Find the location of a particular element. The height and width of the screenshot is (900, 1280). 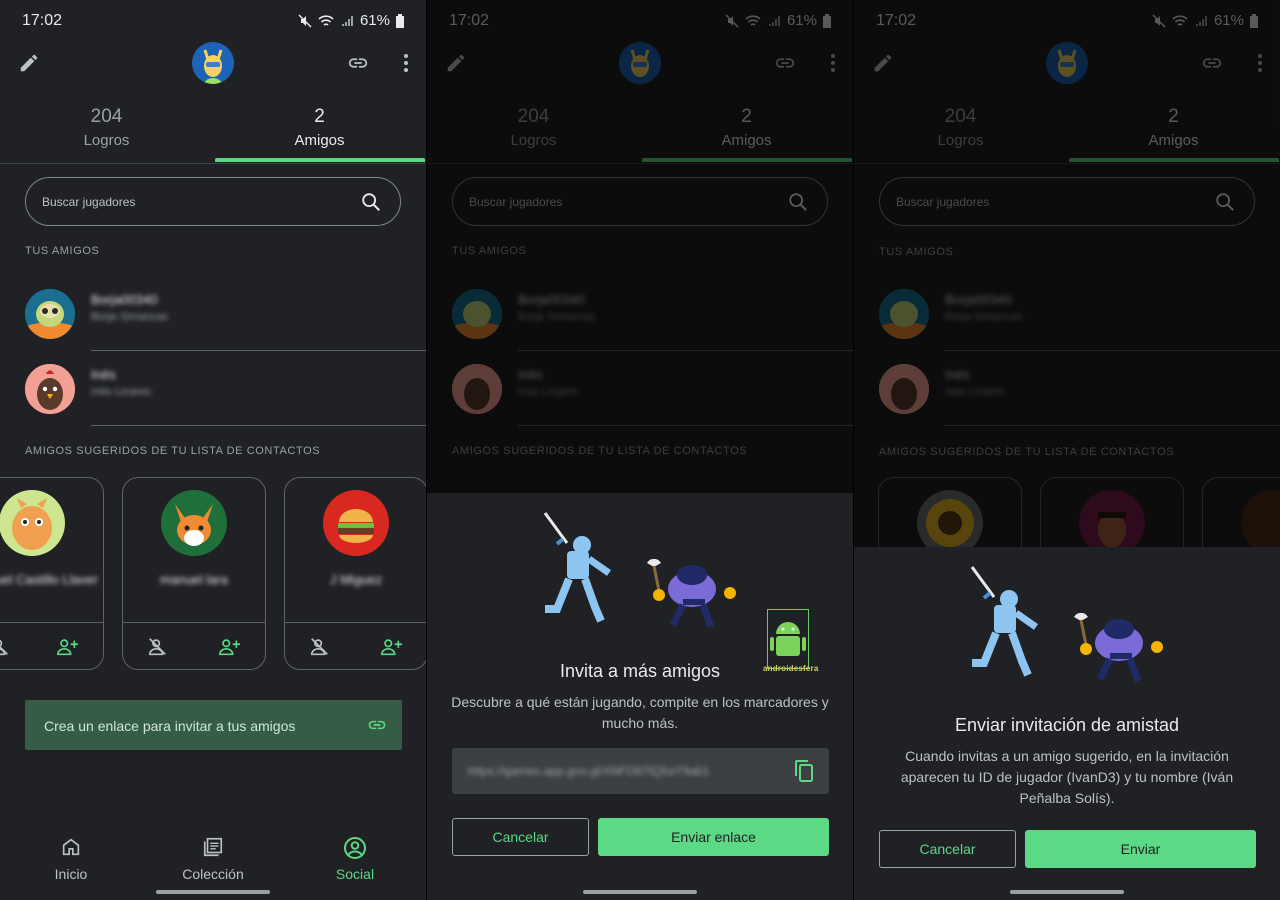

tab-friends: 2 Amigos is located at coordinates (319, 124).